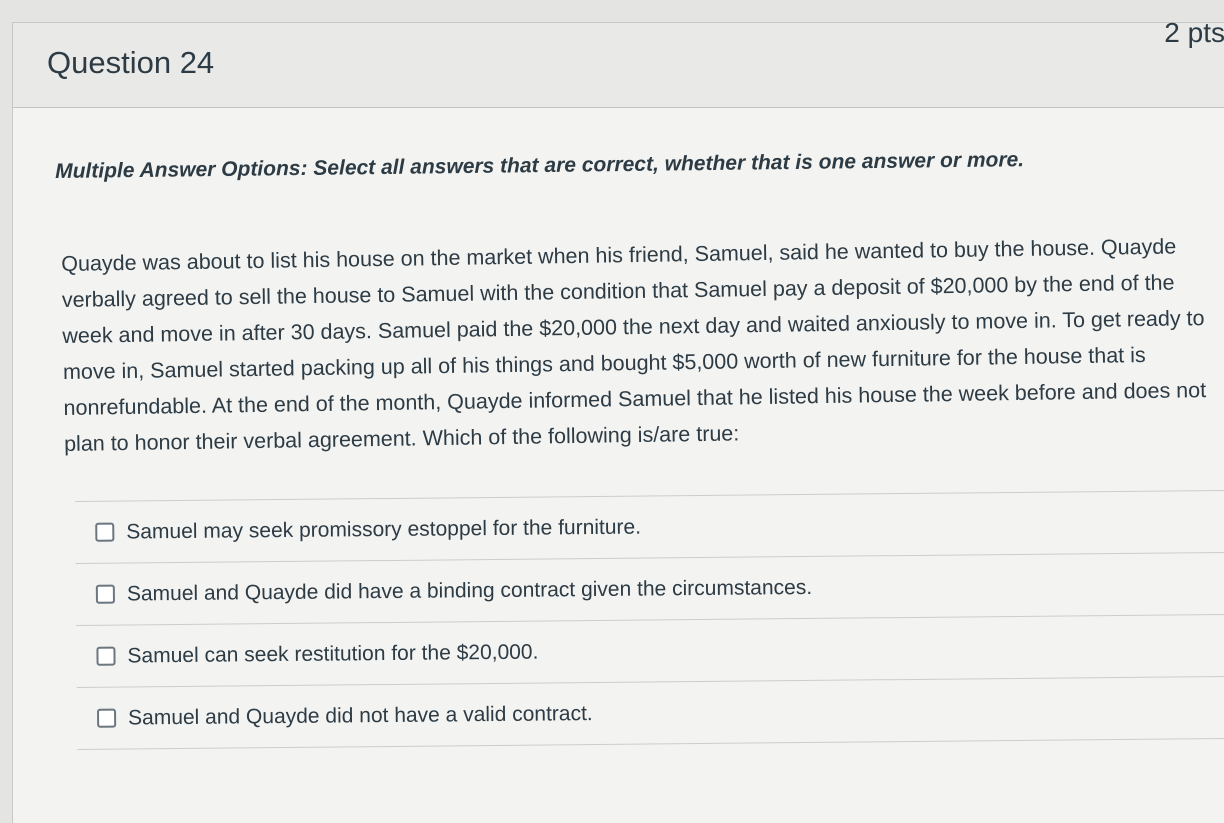 This screenshot has width=1224, height=823. Describe the element at coordinates (1194, 32) in the screenshot. I see `question-points: 2 pts` at that location.